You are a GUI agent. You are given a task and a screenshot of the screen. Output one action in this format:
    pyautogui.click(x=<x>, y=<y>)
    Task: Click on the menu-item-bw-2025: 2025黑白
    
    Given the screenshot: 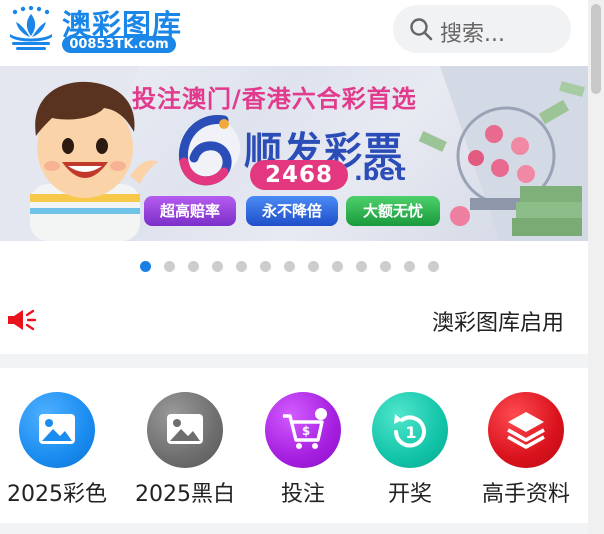 What is the action you would take?
    pyautogui.click(x=185, y=446)
    